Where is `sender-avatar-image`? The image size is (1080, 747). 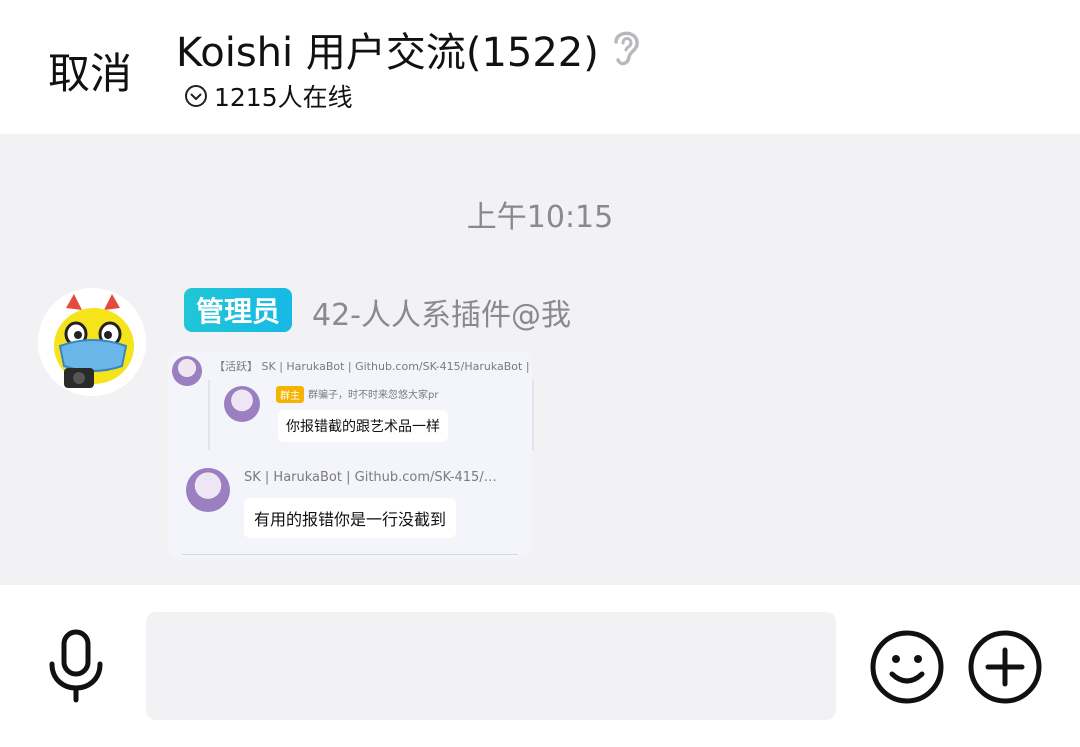
sender-avatar-image is located at coordinates (92, 342).